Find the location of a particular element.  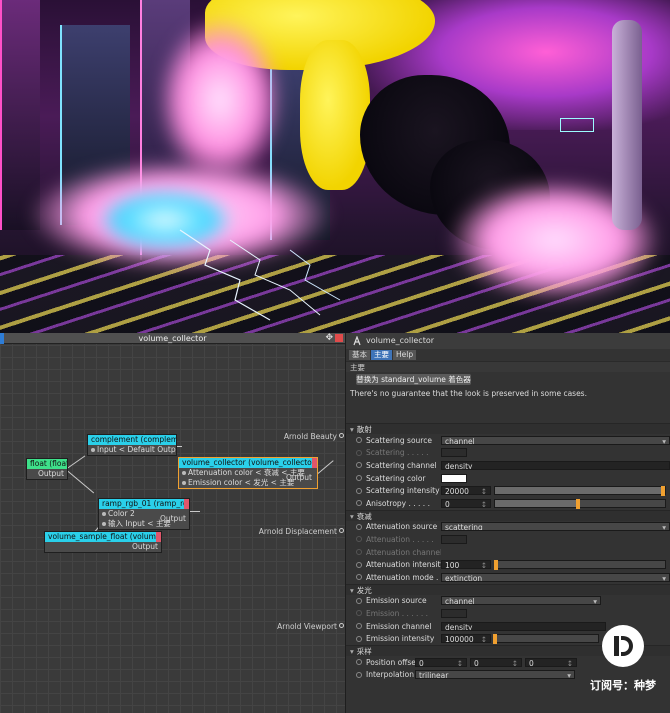

param-attenuation: Attenuation . . . . . is located at coordinates (508, 539).